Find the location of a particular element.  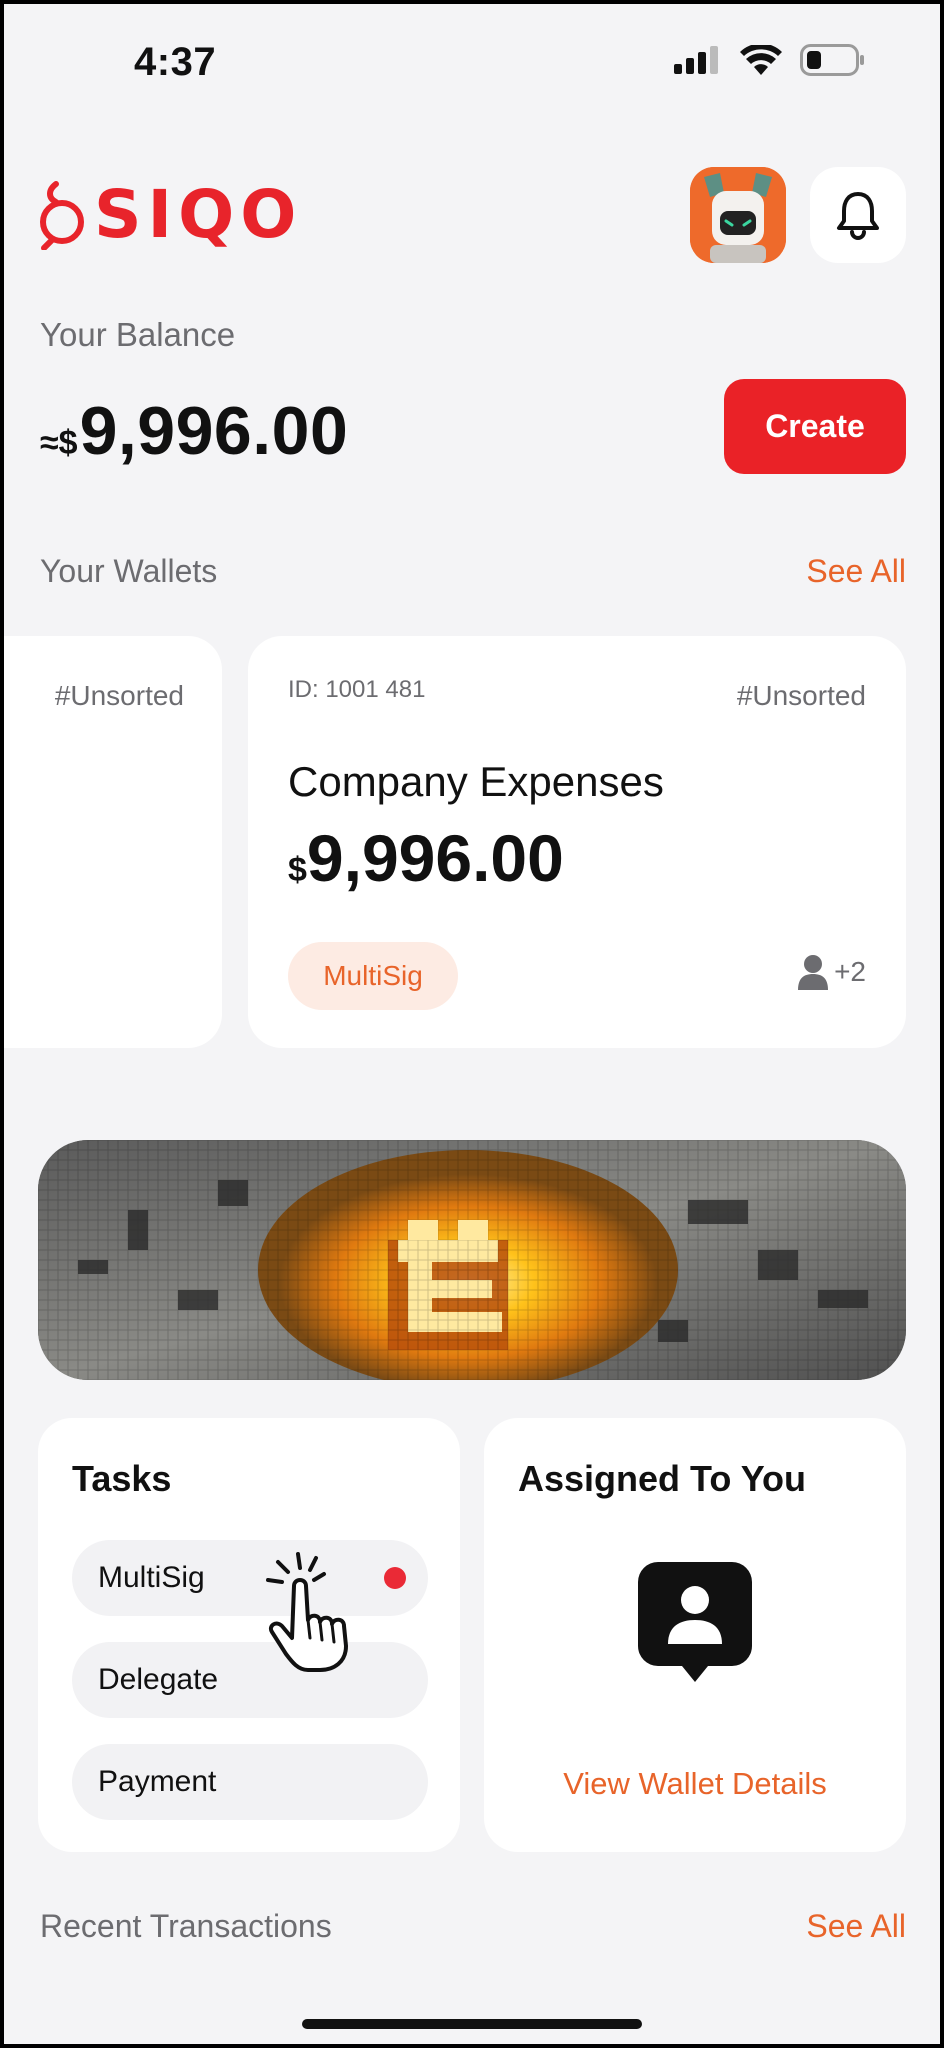

notification-button is located at coordinates (858, 215).